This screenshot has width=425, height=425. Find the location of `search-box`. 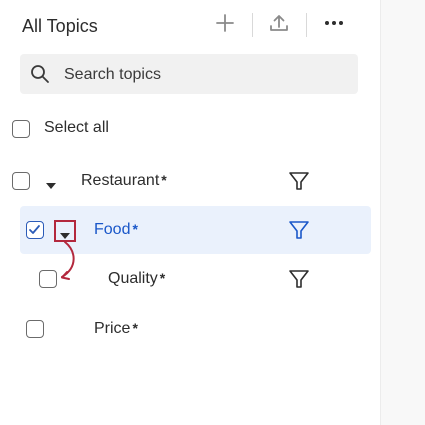

search-box is located at coordinates (189, 75).